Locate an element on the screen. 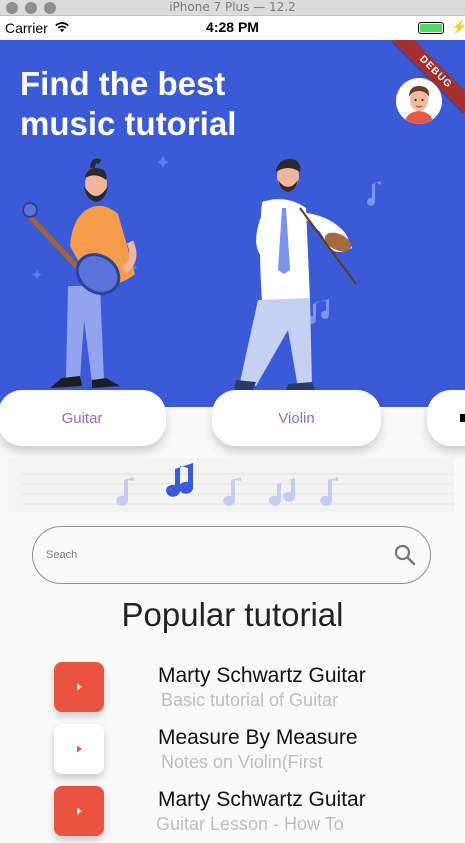 This screenshot has width=465, height=843. search-icon is located at coordinates (405, 555).